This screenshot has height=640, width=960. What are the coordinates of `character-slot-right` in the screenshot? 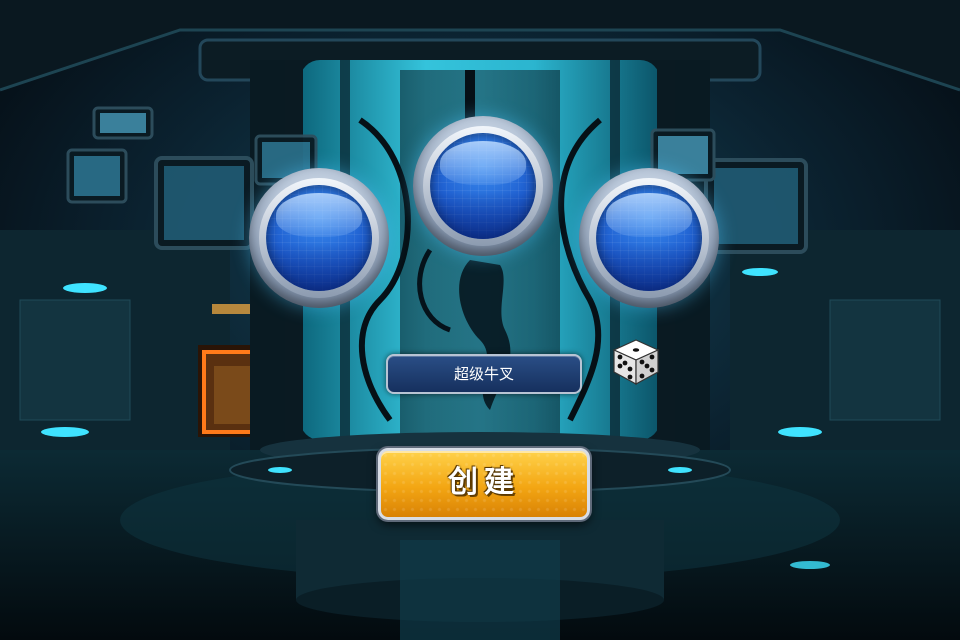 It's located at (649, 238).